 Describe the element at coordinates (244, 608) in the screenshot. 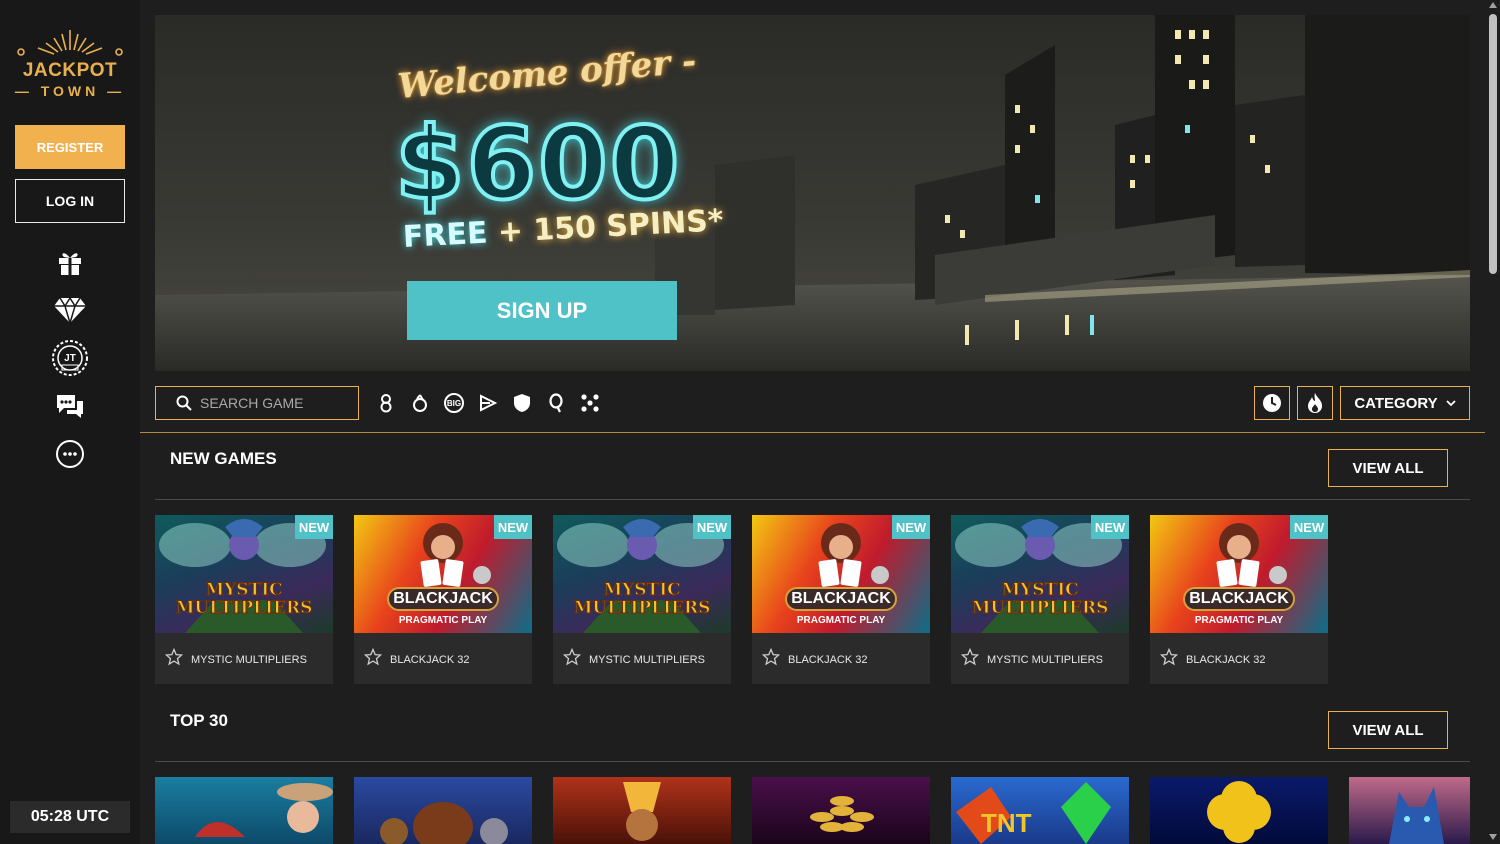

I see `art-line-2: MULTIPLIERS` at that location.